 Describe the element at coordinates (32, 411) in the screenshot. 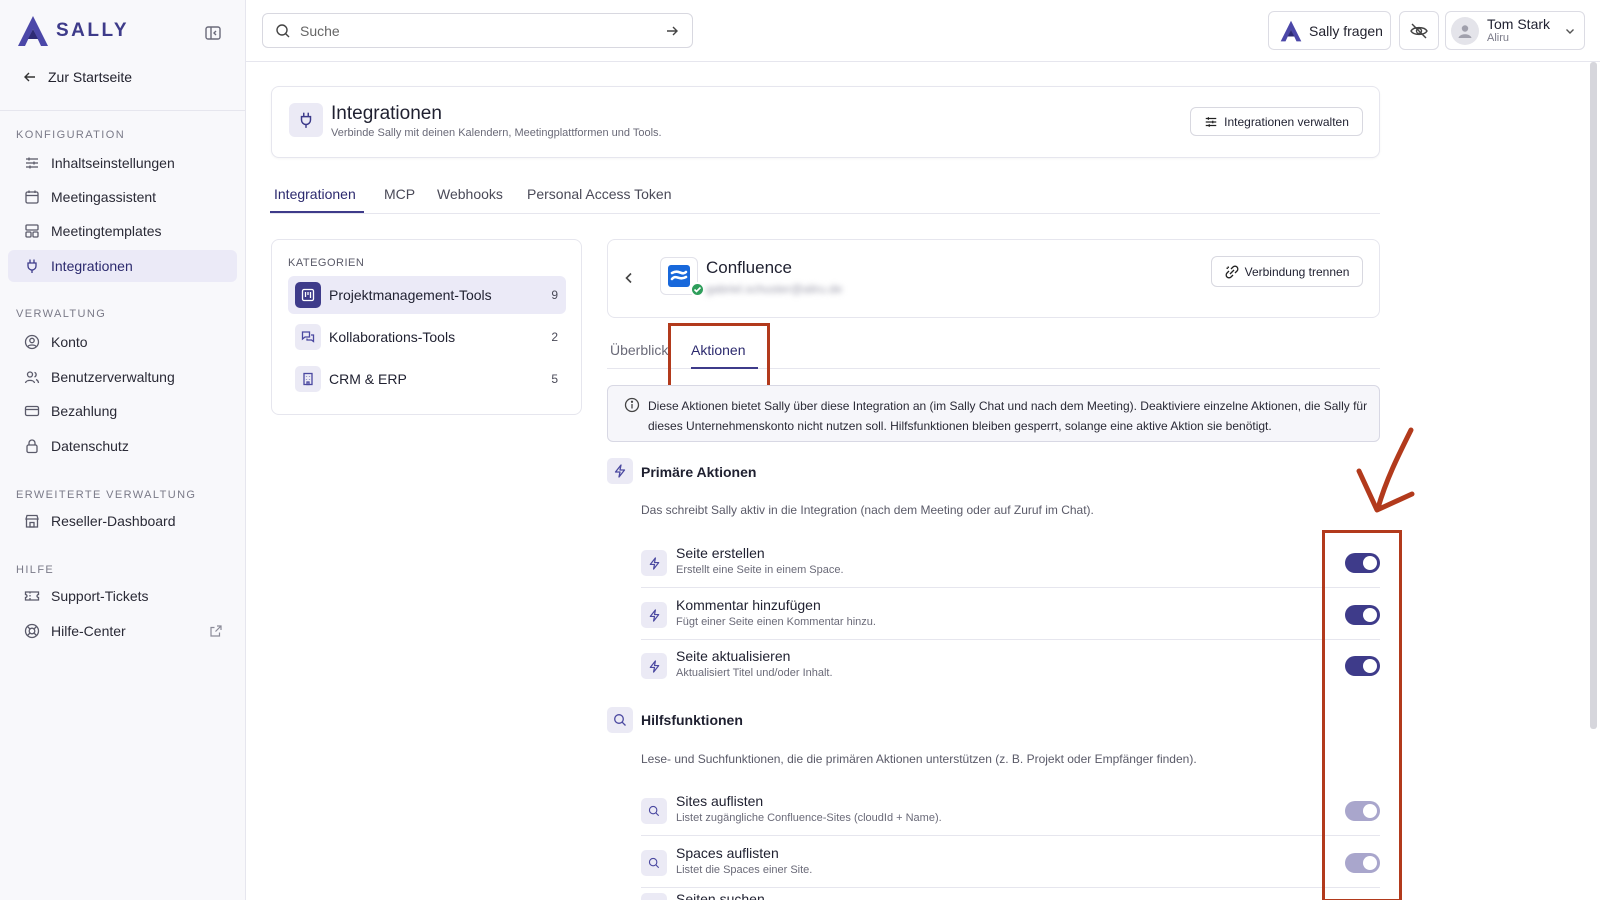

I see `credit-card-icon` at that location.